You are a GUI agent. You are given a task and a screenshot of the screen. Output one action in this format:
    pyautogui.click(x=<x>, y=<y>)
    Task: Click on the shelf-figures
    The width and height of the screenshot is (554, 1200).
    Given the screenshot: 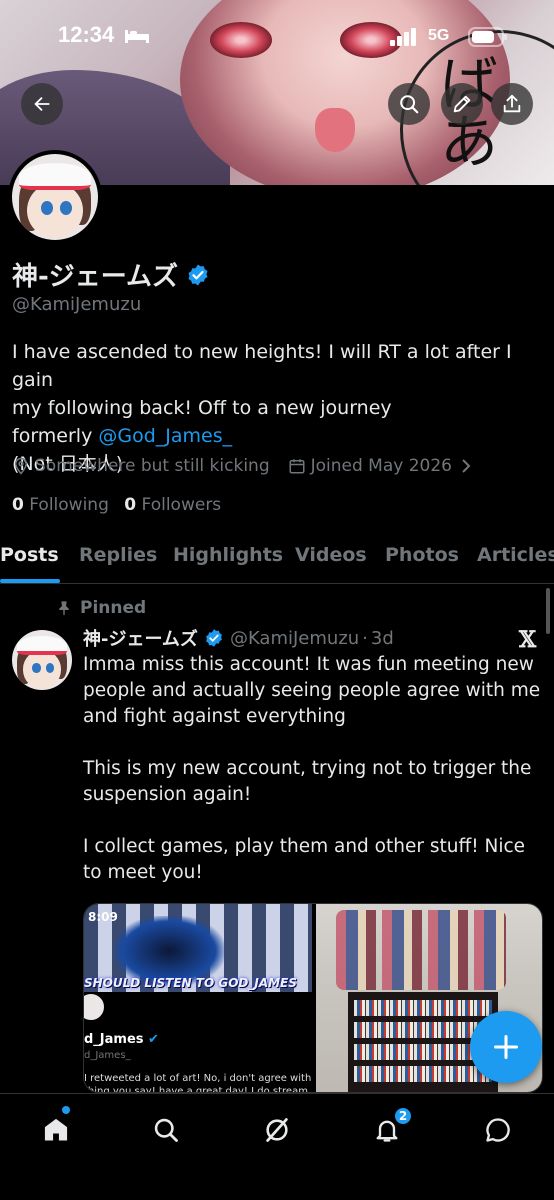 What is the action you would take?
    pyautogui.click(x=421, y=950)
    